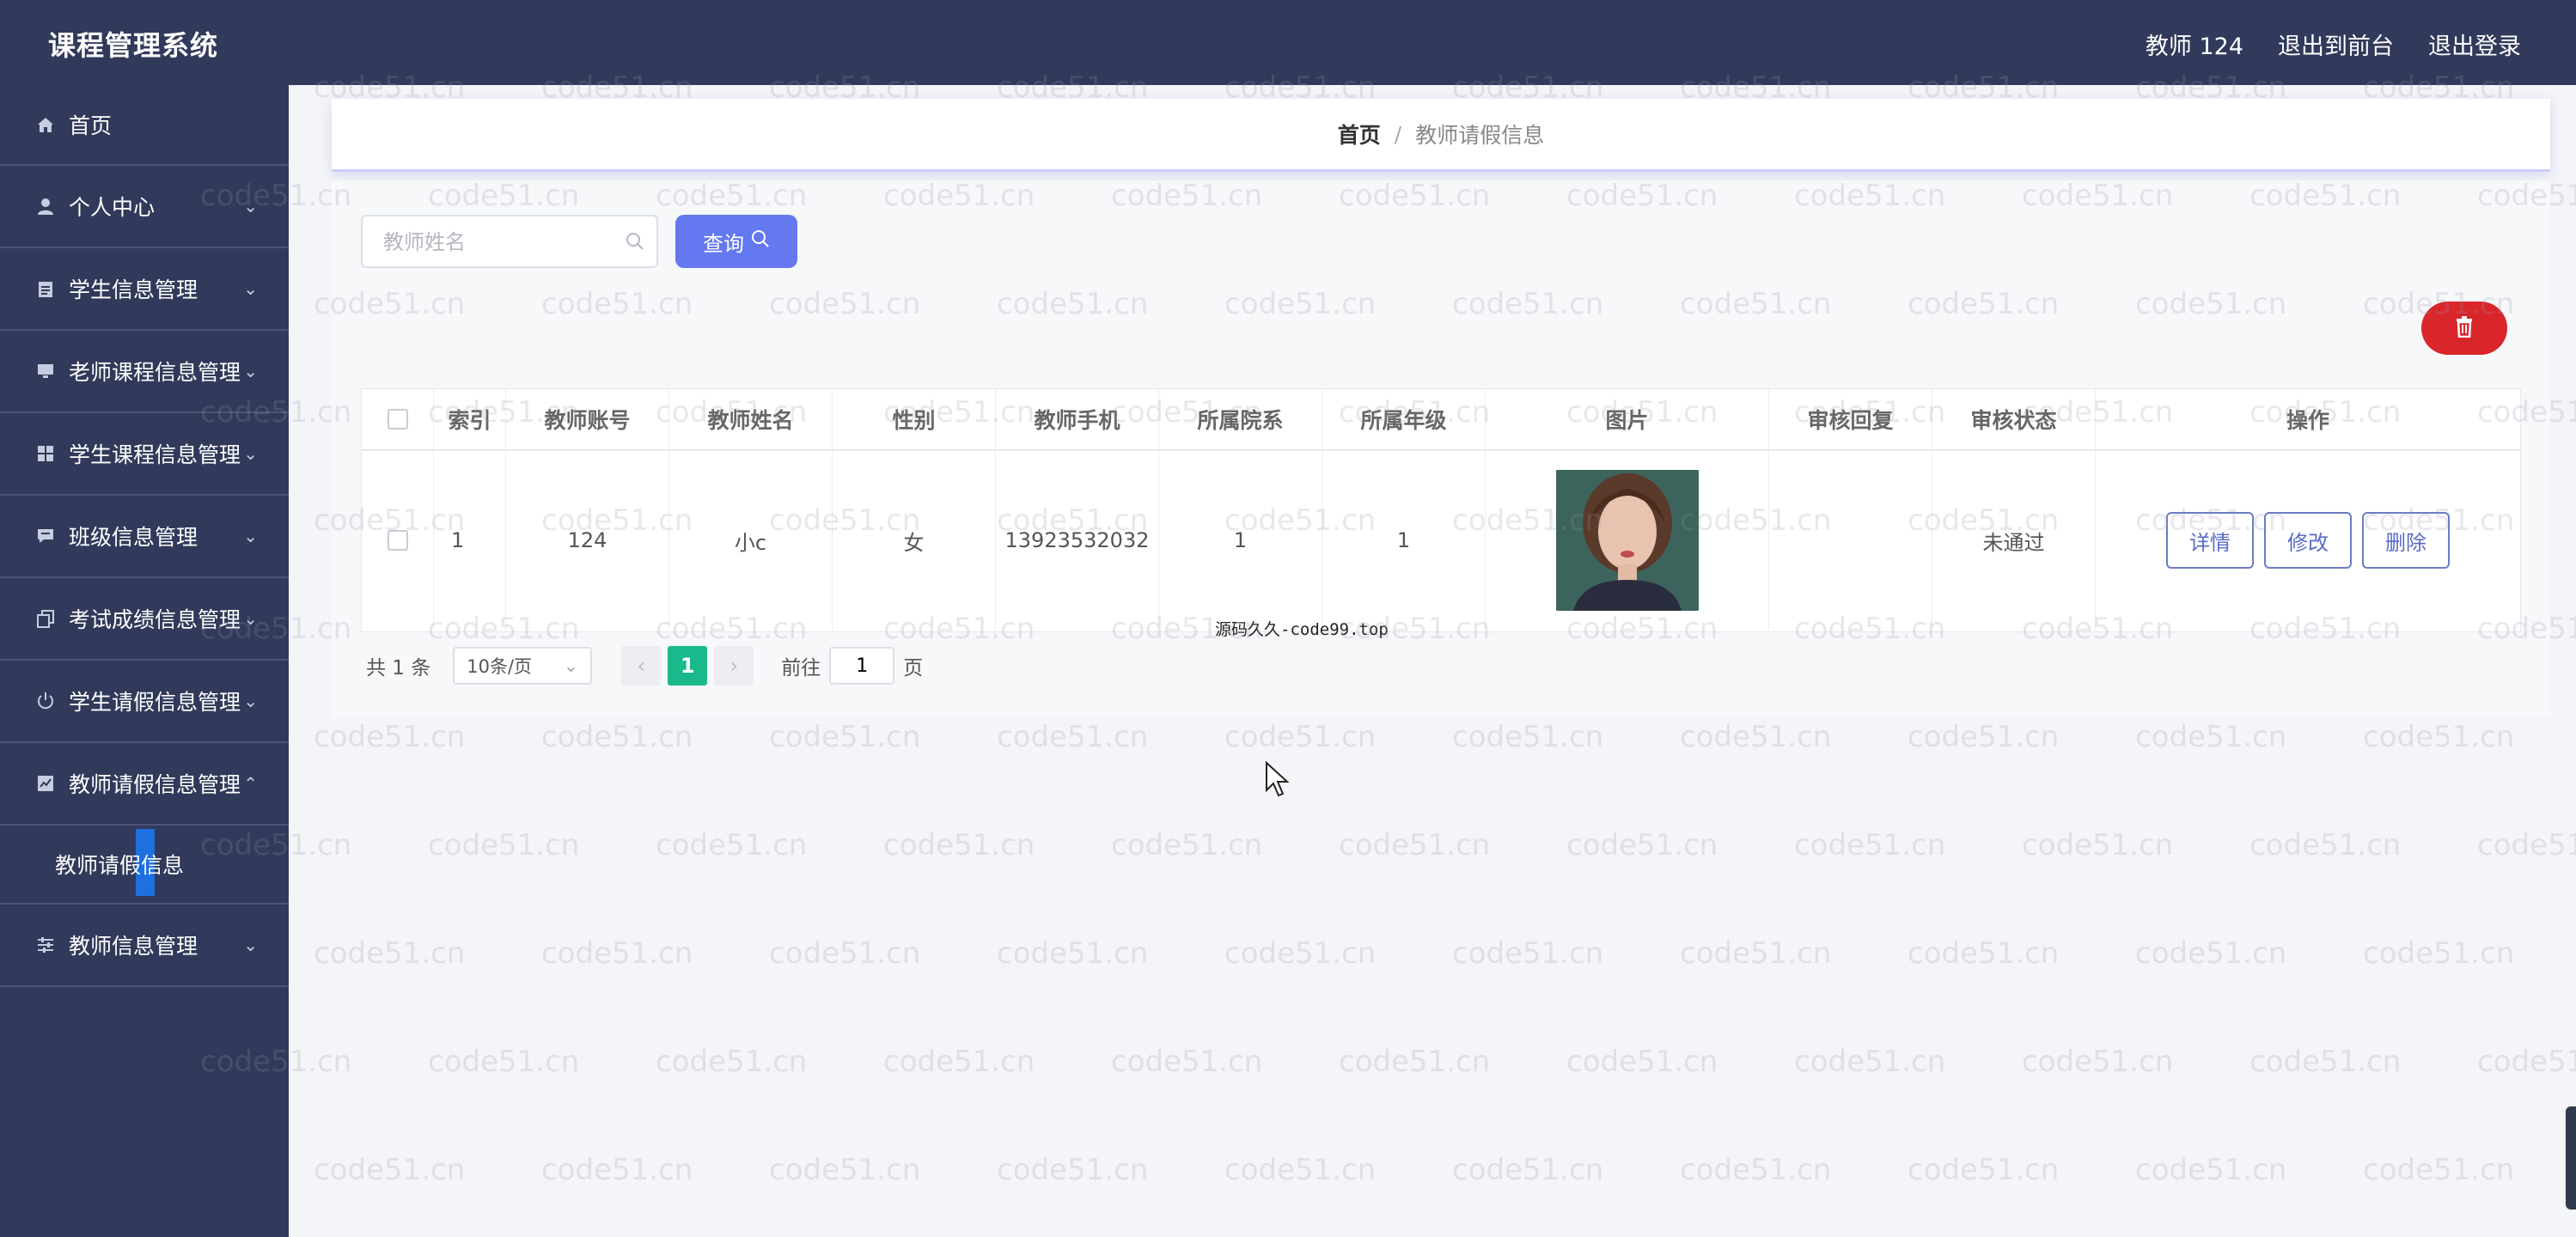 The height and width of the screenshot is (1237, 2576). What do you see at coordinates (112, 207) in the screenshot?
I see `sidebar-item-label: 个人中心` at bounding box center [112, 207].